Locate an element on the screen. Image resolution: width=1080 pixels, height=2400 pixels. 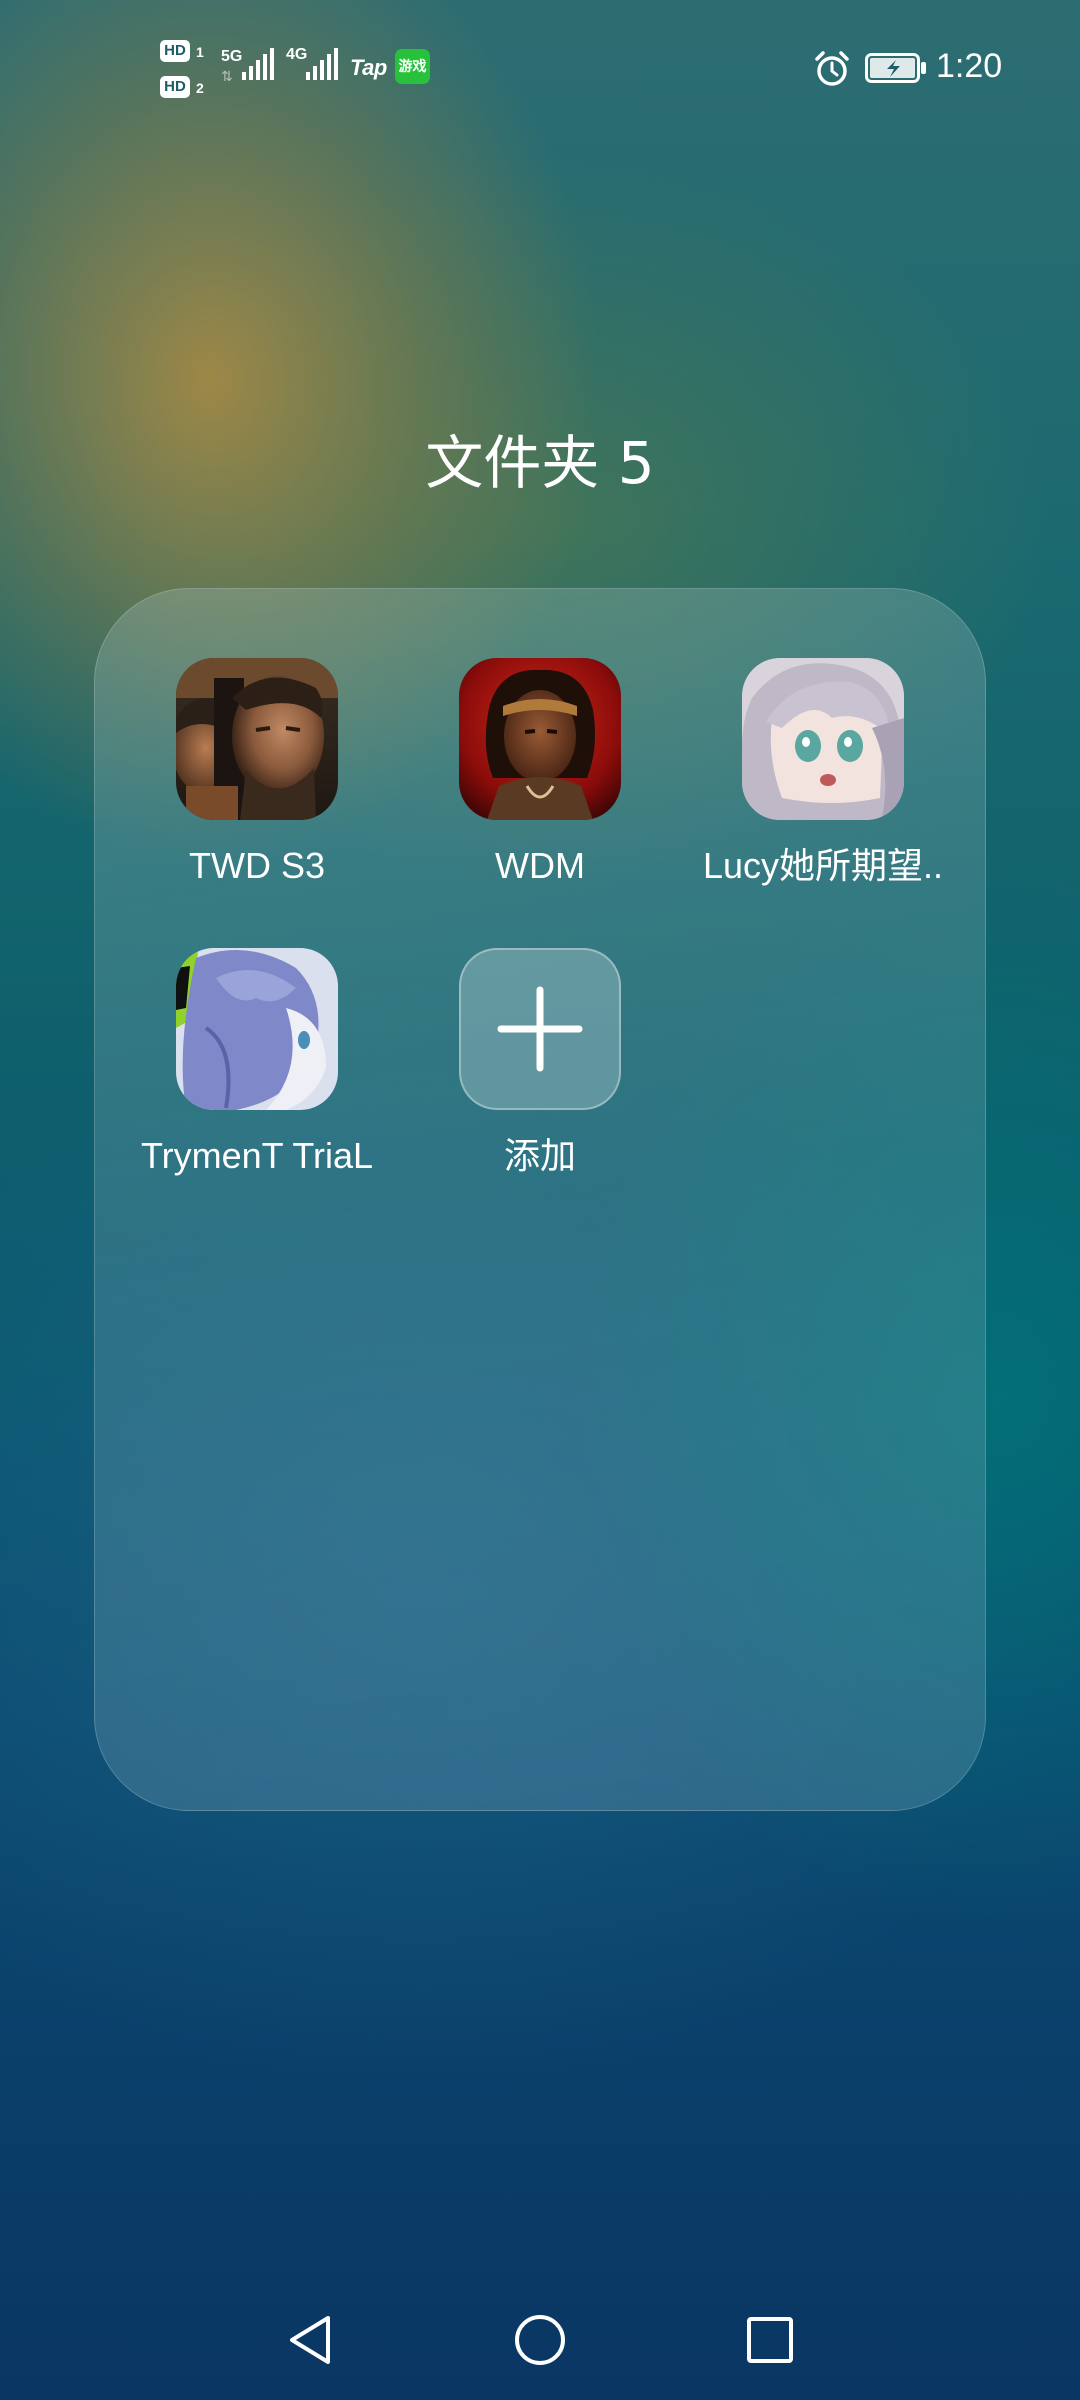
app-label-wdm: WDM is located at coordinates (540, 865).